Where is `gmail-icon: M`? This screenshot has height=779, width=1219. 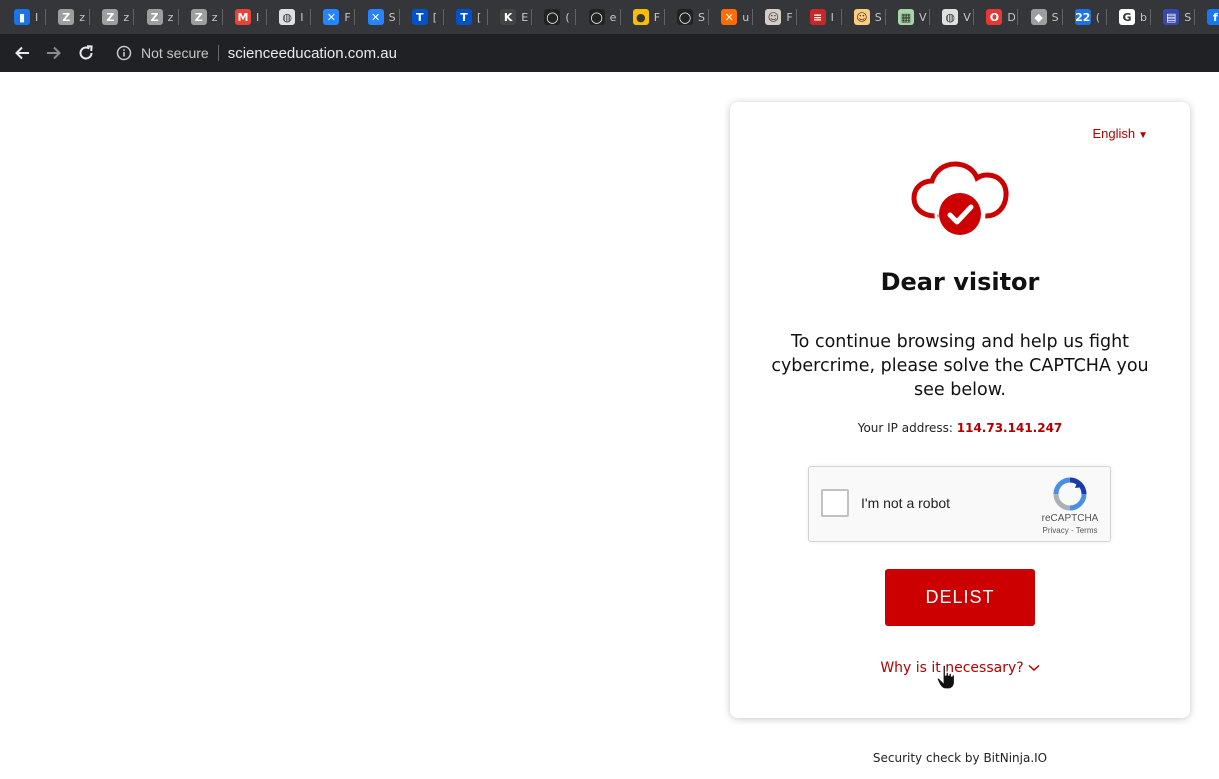 gmail-icon: M is located at coordinates (243, 17).